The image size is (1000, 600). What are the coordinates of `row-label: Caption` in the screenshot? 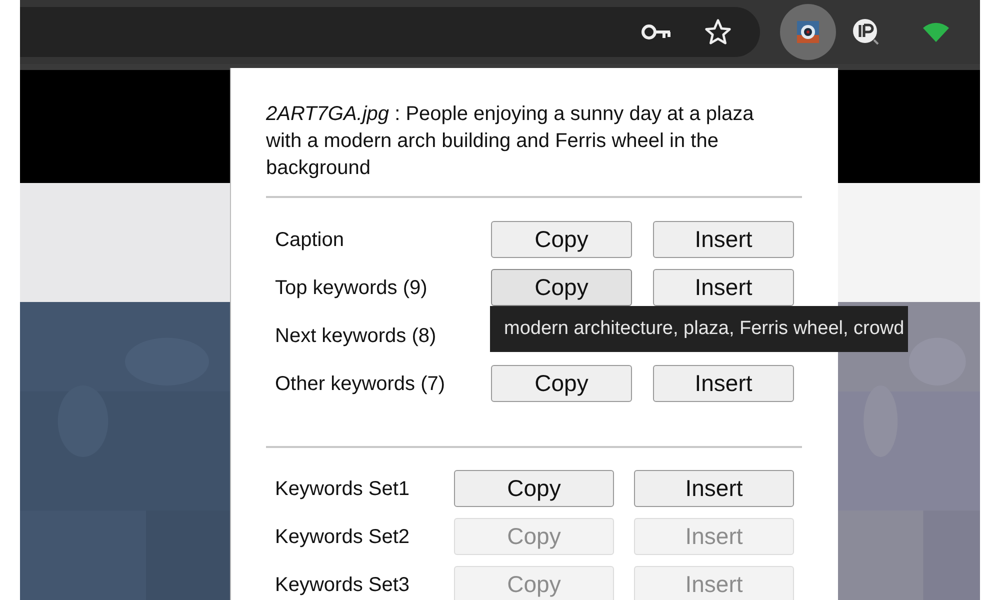 It's located at (310, 240).